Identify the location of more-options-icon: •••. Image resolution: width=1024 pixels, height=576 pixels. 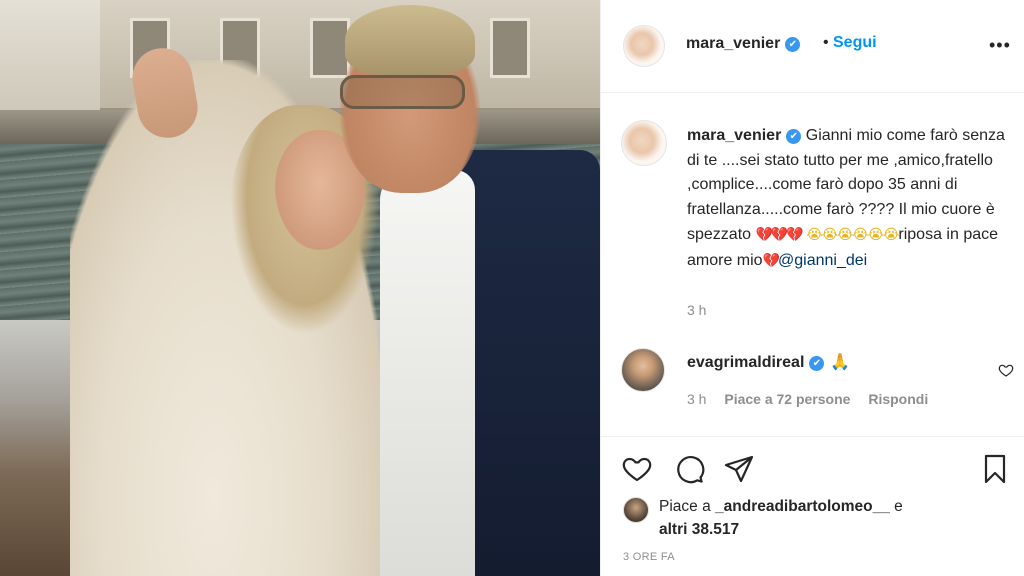
(1000, 45).